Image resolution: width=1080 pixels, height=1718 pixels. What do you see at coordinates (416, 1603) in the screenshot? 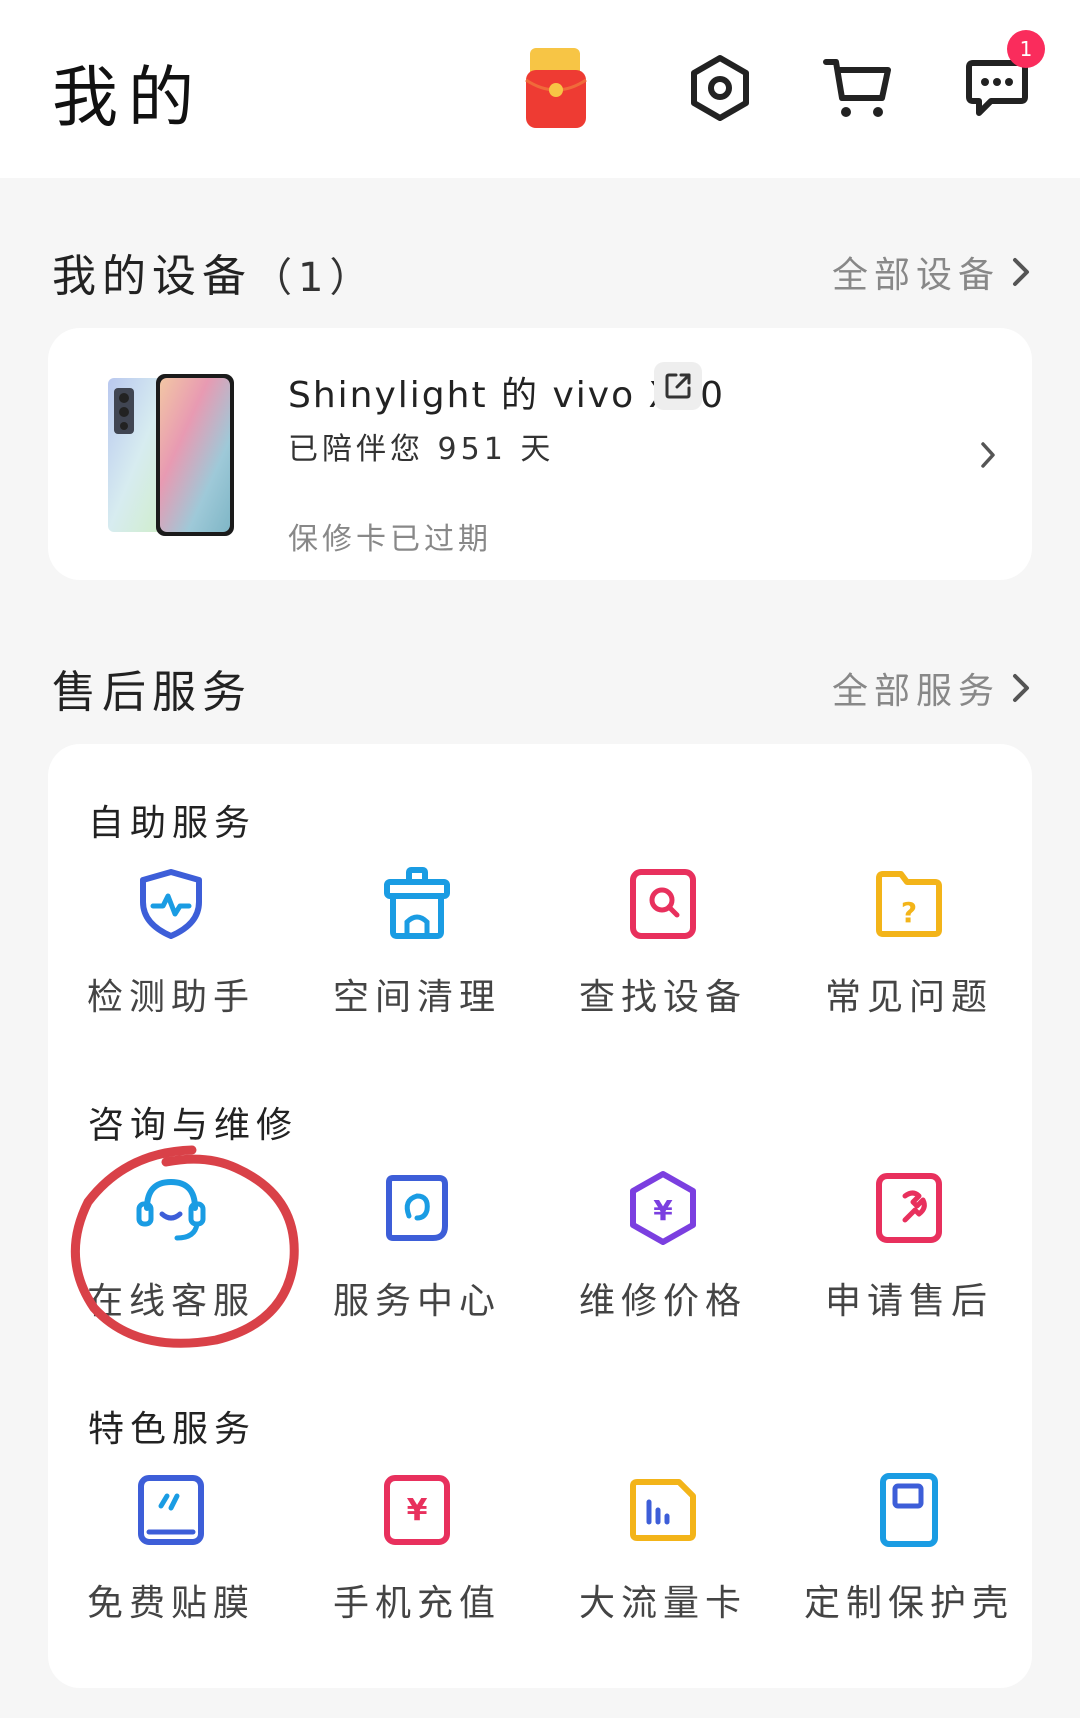
I see `service-label: 手机充值` at bounding box center [416, 1603].